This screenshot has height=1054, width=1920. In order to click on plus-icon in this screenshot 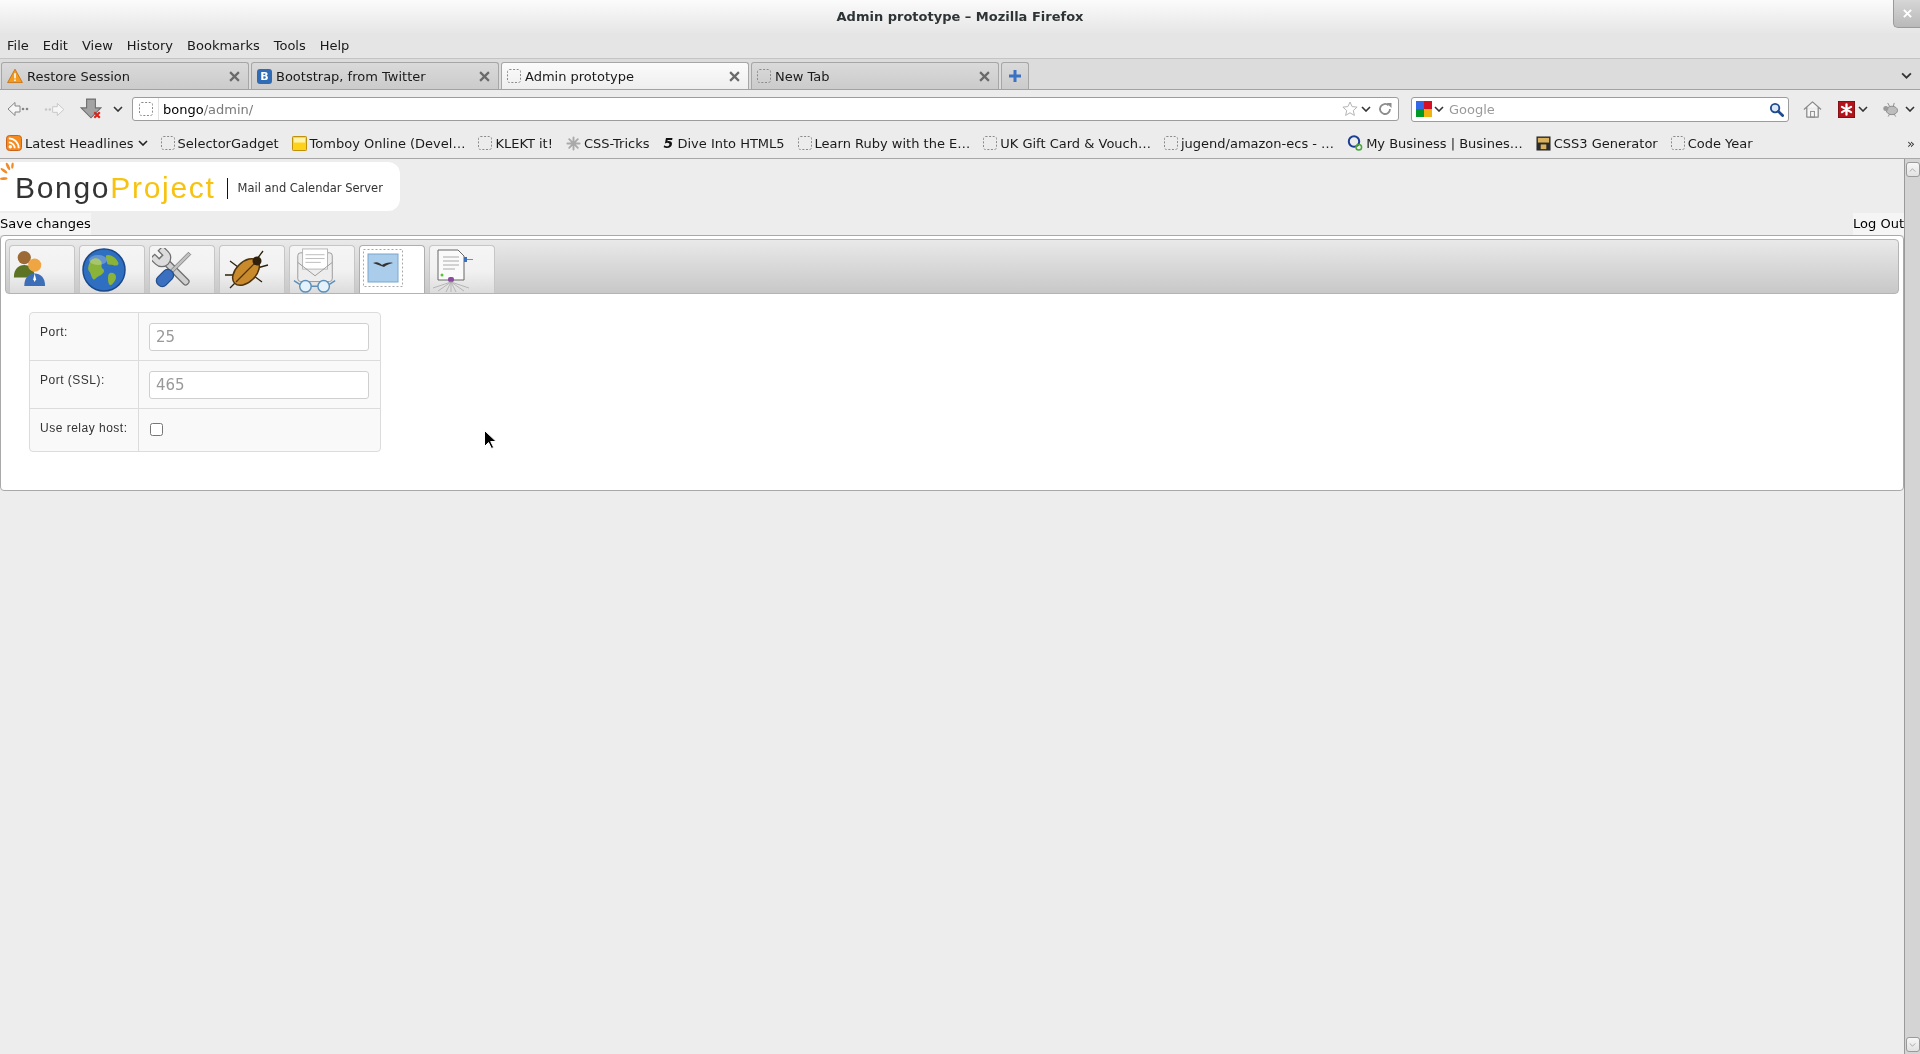, I will do `click(1015, 76)`.